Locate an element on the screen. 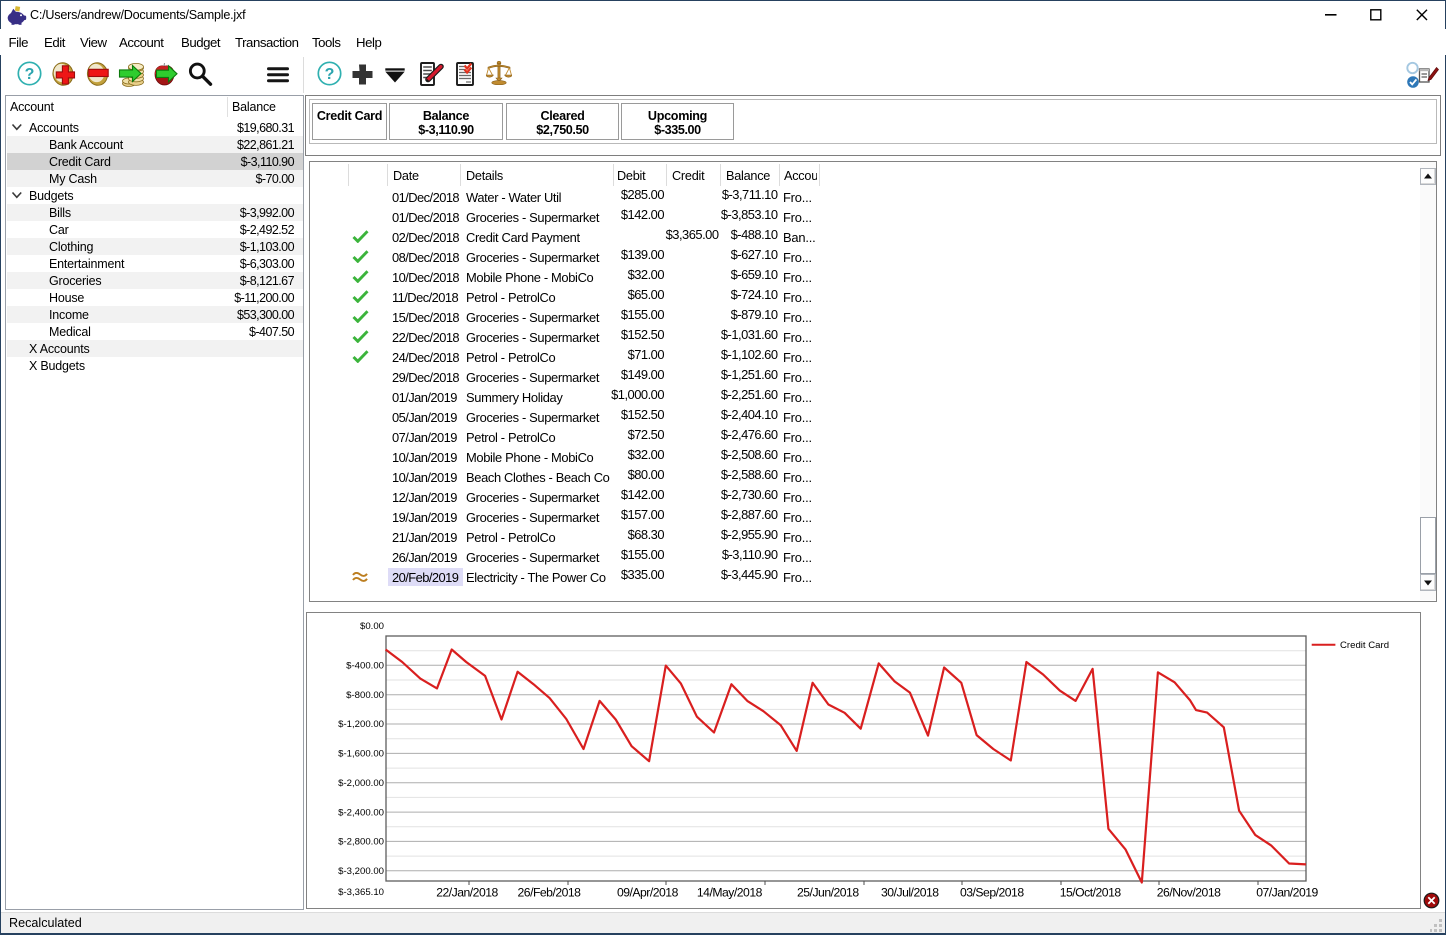  svg-text: $-3,365.10 is located at coordinates (361, 892).